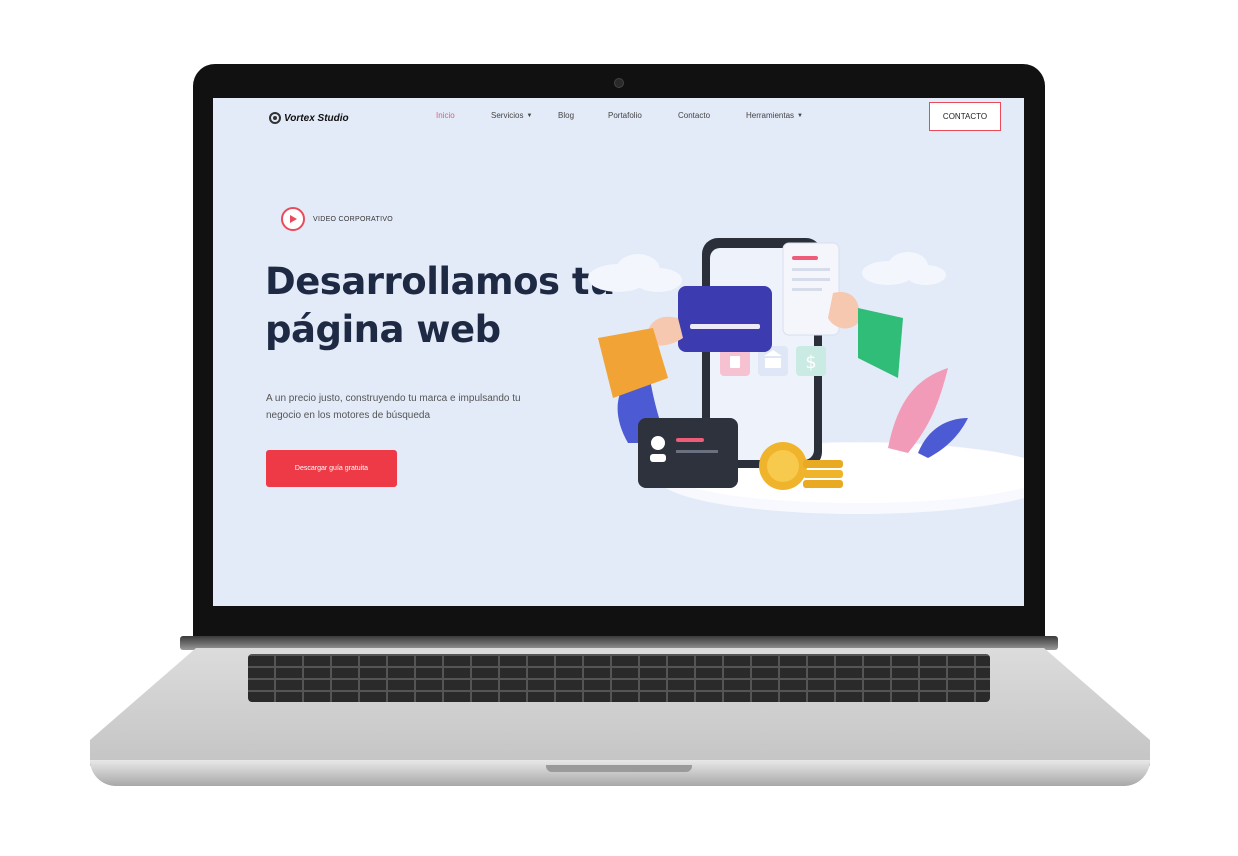 The height and width of the screenshot is (856, 1238). I want to click on credit-card, so click(725, 319).